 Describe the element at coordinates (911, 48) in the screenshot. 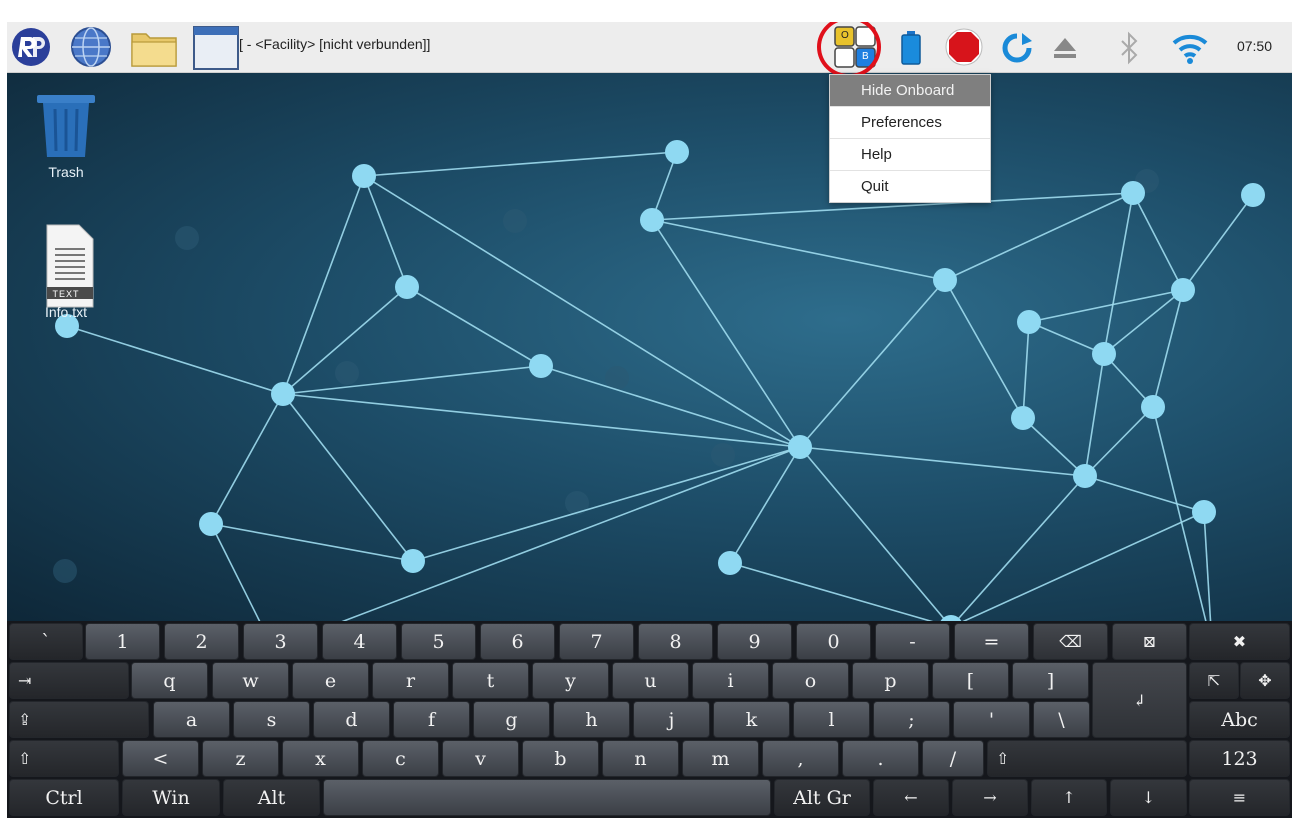

I see `battery-icon` at that location.